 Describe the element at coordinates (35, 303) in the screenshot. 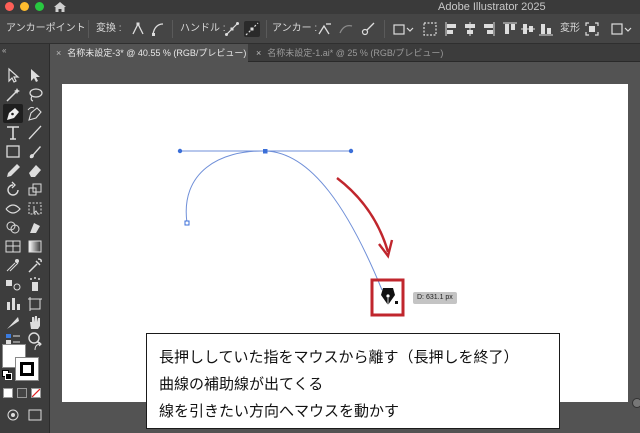

I see `artboard-tool-icon` at that location.